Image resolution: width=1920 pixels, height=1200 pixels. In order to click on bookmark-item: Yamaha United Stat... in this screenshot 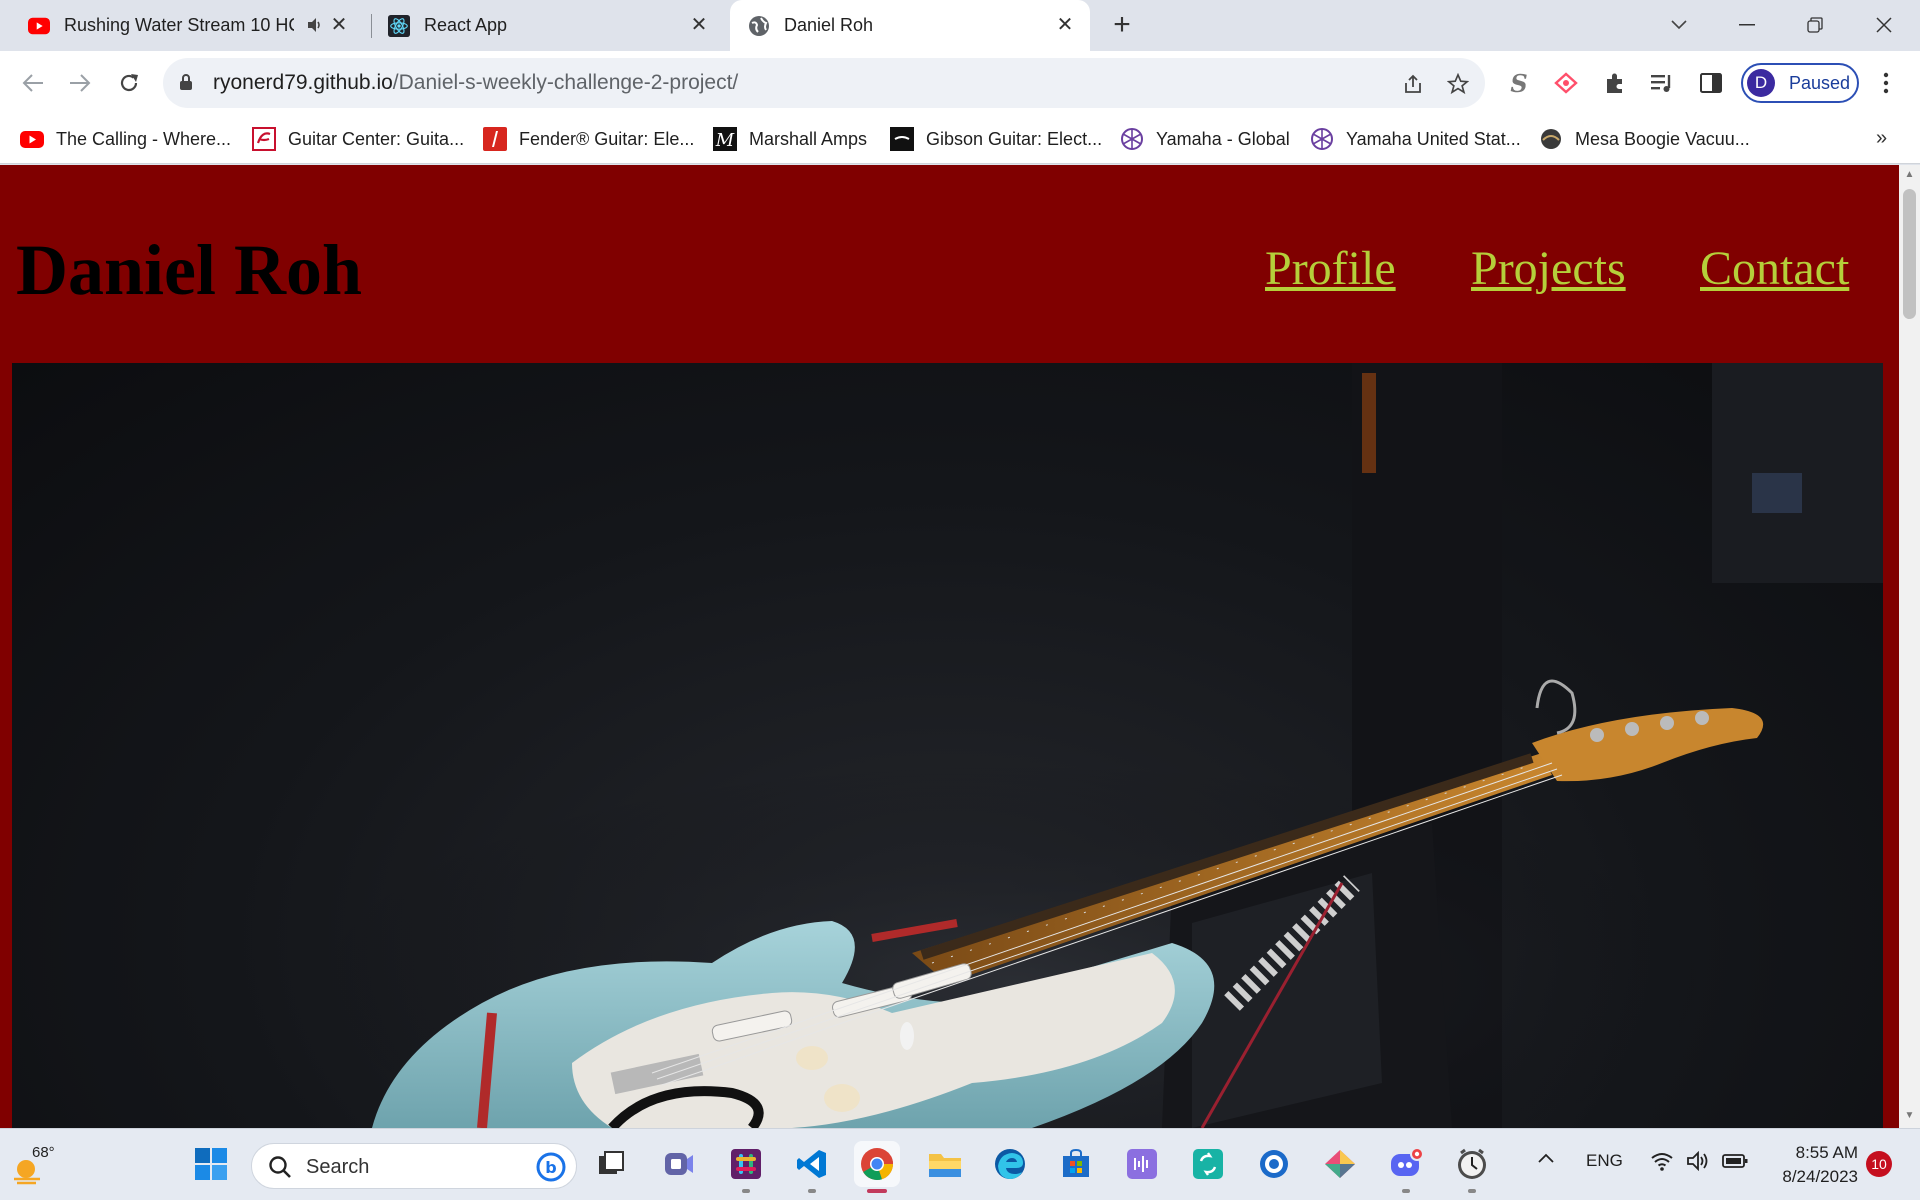, I will do `click(1415, 139)`.